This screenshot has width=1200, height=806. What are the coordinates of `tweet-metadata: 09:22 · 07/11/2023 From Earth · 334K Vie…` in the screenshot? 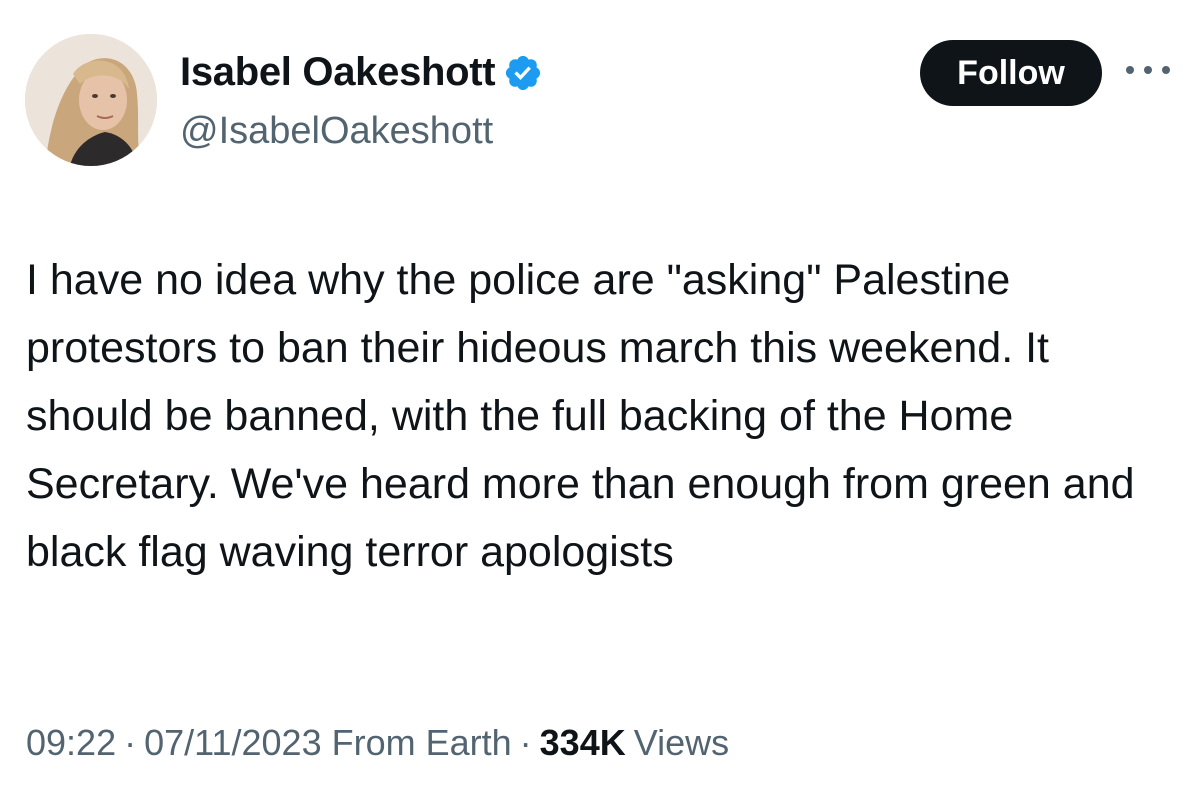 It's located at (377, 743).